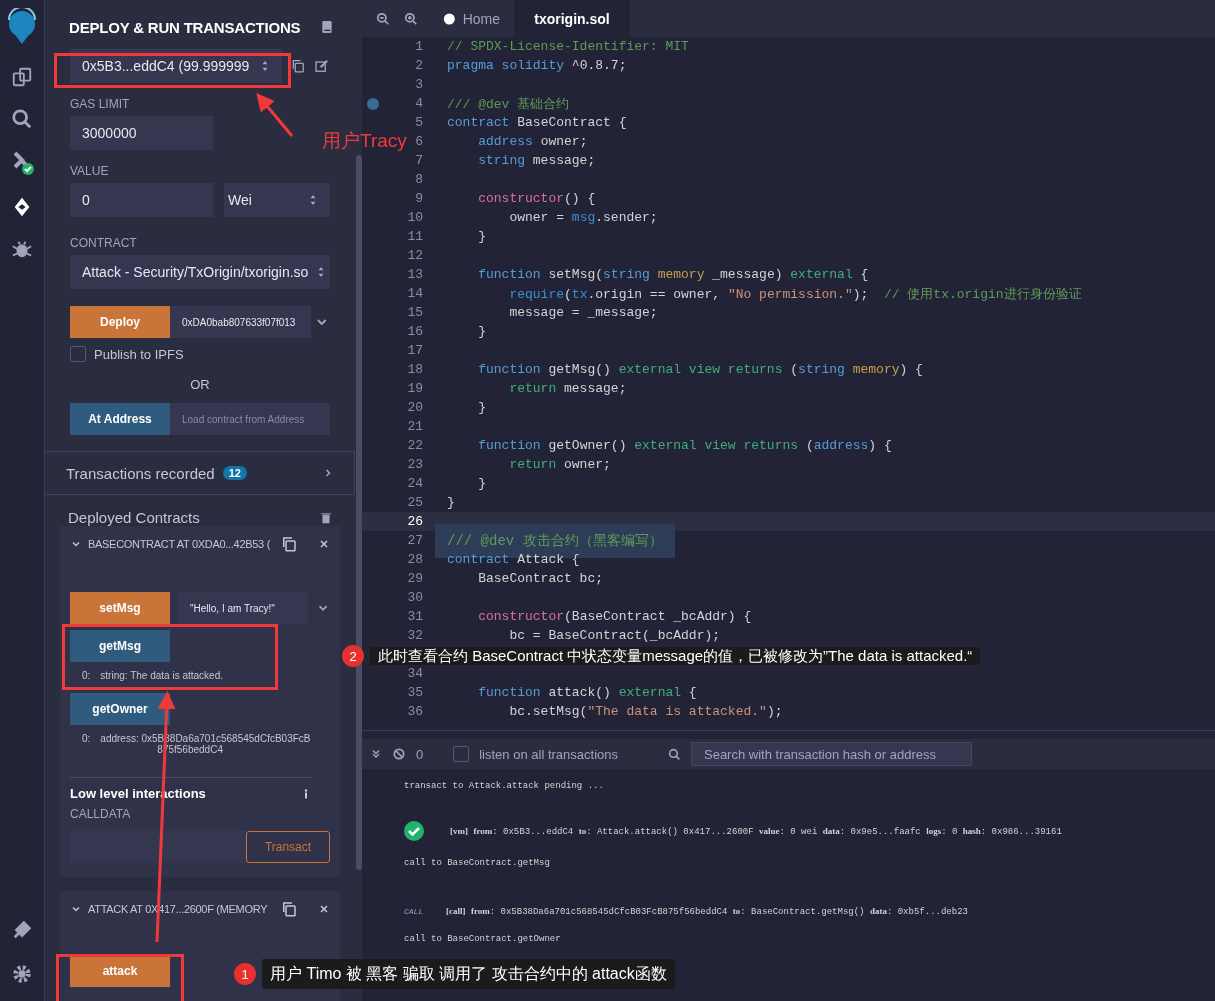 This screenshot has height=1001, width=1215. What do you see at coordinates (614, 616) in the screenshot?
I see `code-line: constructor(BaseContract _bcAddr) {` at bounding box center [614, 616].